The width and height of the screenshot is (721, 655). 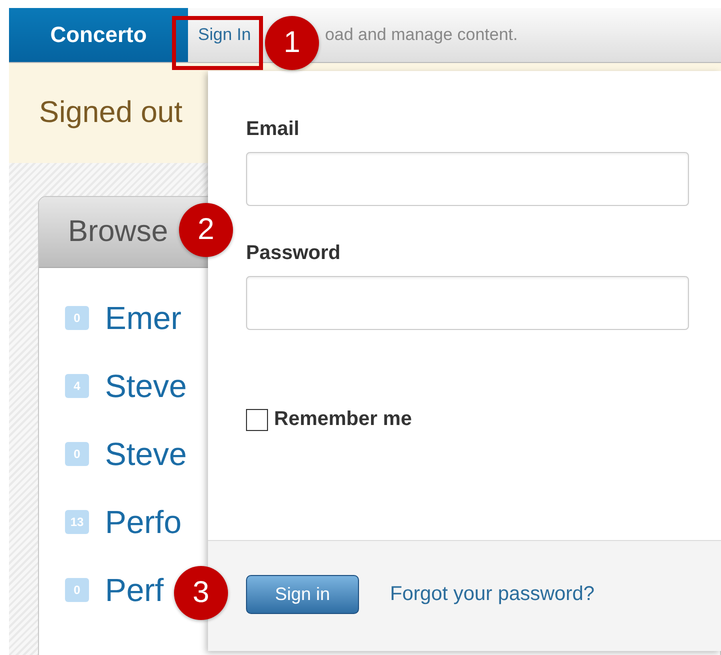 I want to click on sign-in-button: Sign in, so click(x=302, y=594).